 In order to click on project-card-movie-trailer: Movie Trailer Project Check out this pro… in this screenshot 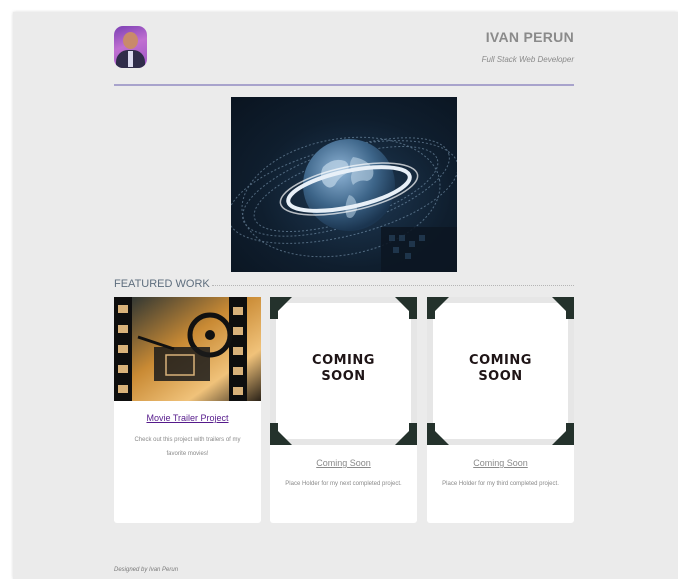, I will do `click(187, 410)`.